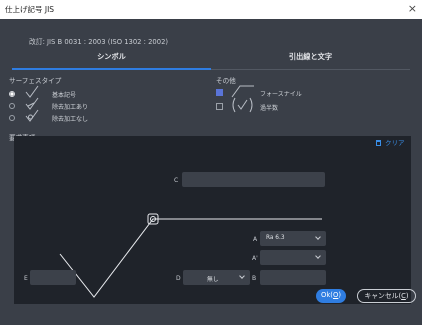  I want to click on option-majority-label: 過半数, so click(269, 108).